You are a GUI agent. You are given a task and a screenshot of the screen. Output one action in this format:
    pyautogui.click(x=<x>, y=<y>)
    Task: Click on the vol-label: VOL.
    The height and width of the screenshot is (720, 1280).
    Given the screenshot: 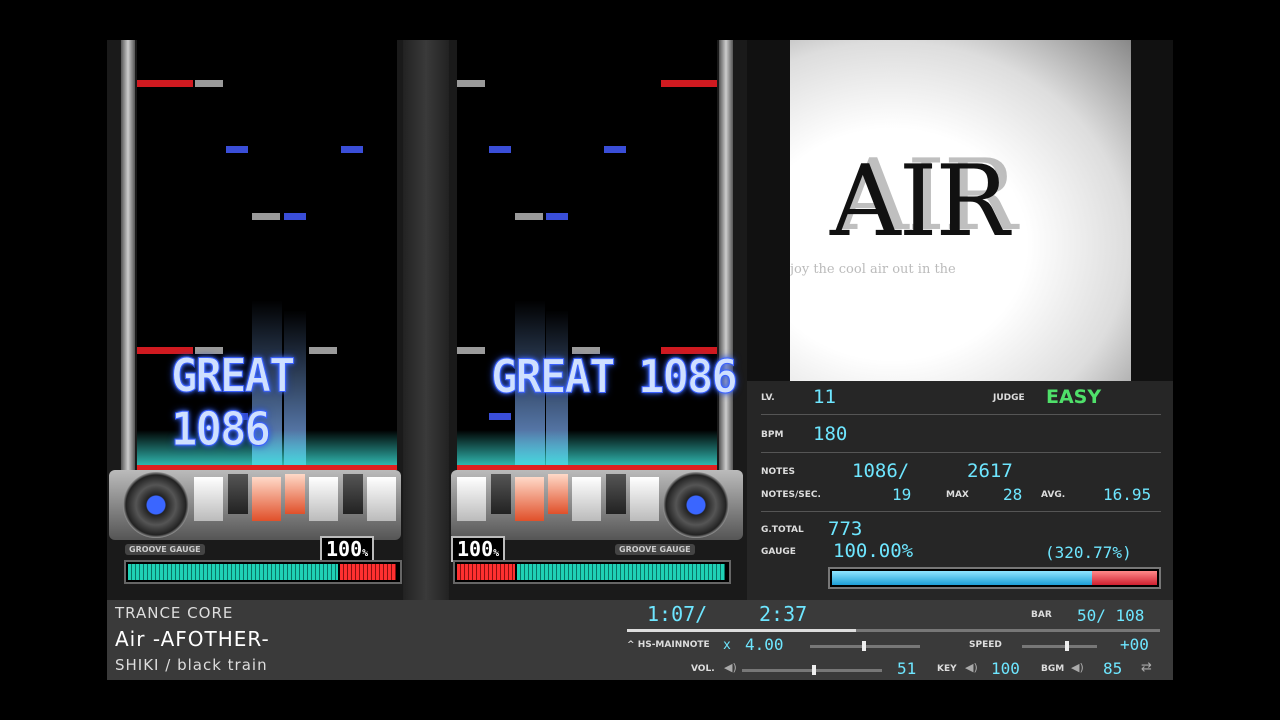 What is the action you would take?
    pyautogui.click(x=703, y=669)
    